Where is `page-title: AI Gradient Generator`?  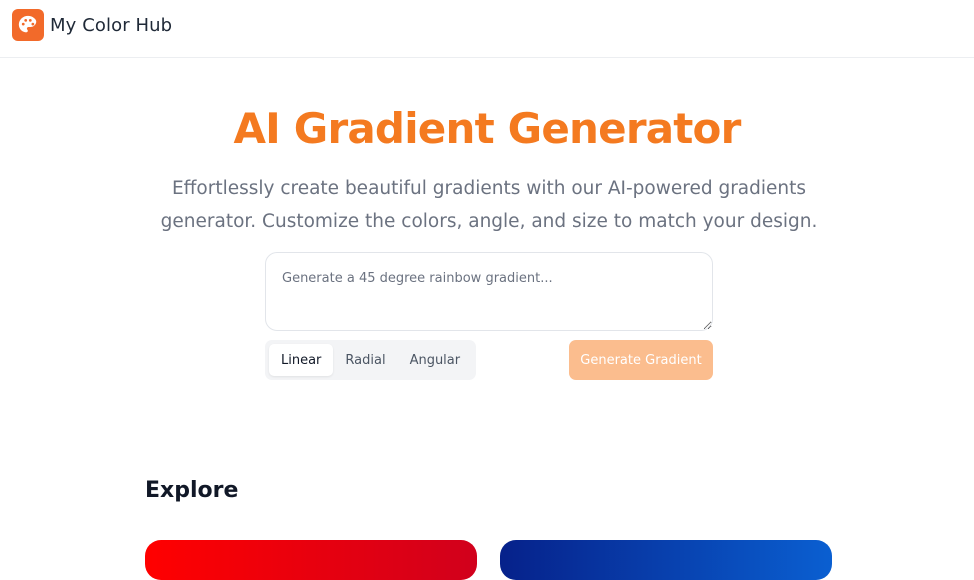 page-title: AI Gradient Generator is located at coordinates (487, 128).